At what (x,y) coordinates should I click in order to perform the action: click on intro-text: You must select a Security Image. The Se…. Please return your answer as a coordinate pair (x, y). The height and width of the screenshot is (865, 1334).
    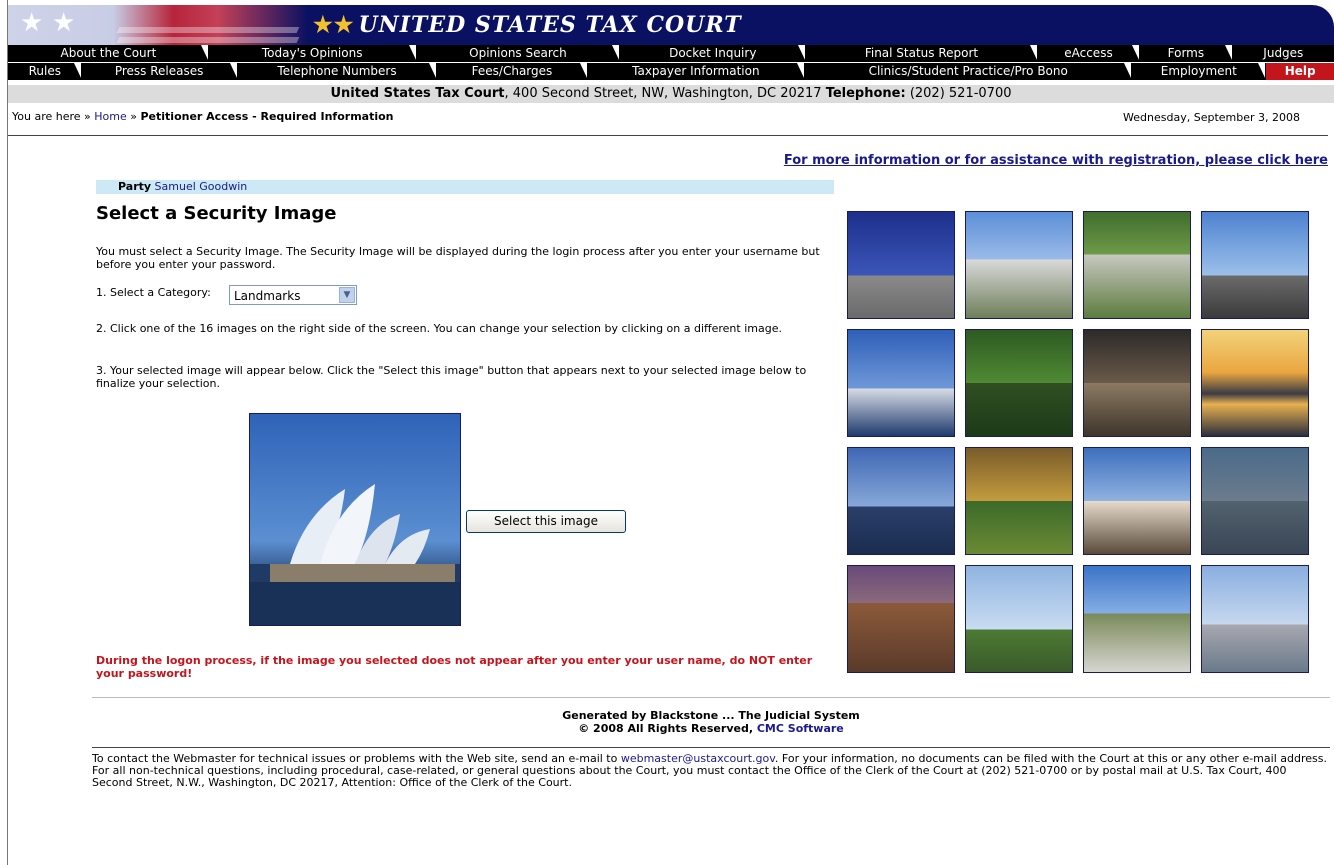
    Looking at the image, I should click on (458, 258).